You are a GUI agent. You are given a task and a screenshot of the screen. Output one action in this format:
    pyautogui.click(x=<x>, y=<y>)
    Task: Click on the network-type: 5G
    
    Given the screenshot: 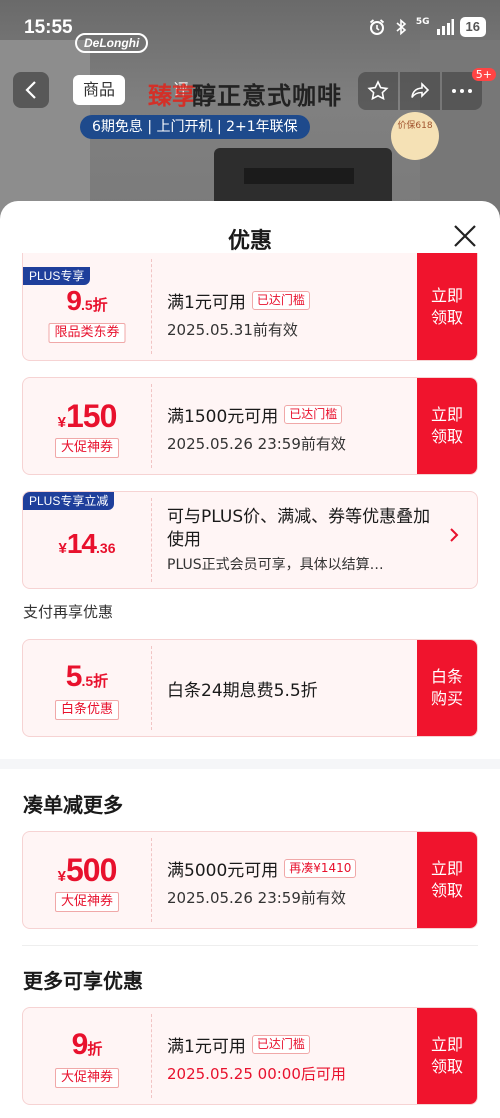 What is the action you would take?
    pyautogui.click(x=422, y=22)
    